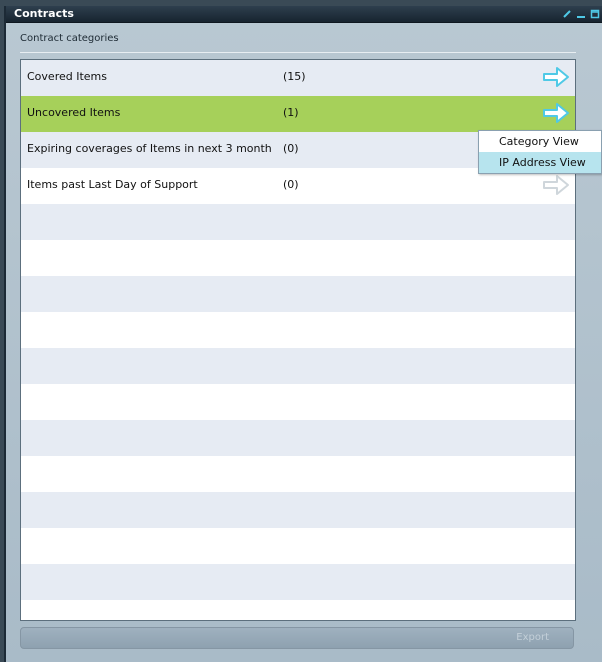  Describe the element at coordinates (567, 14) in the screenshot. I see `edit-pencil-icon` at that location.